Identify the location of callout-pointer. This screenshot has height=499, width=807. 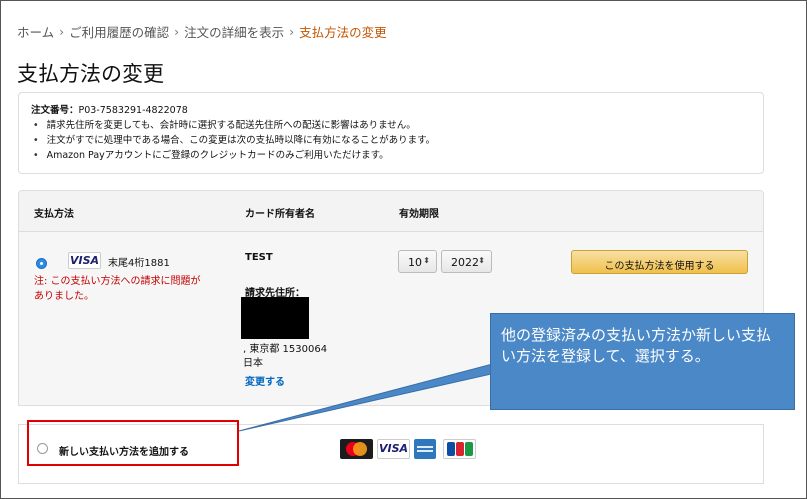
(411, 392).